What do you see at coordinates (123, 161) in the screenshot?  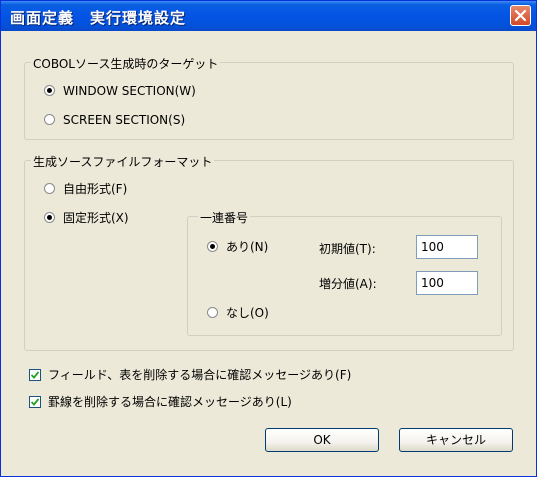 I see `source-format-legend: 生成ソースファイルフォーマット` at bounding box center [123, 161].